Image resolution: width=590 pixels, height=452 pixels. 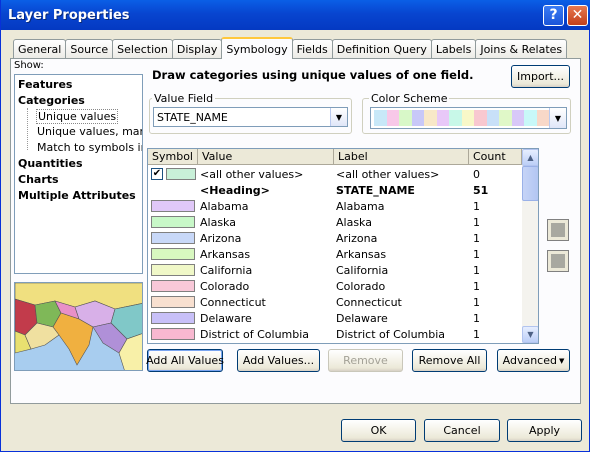 What do you see at coordinates (558, 230) in the screenshot?
I see `move-up-button` at bounding box center [558, 230].